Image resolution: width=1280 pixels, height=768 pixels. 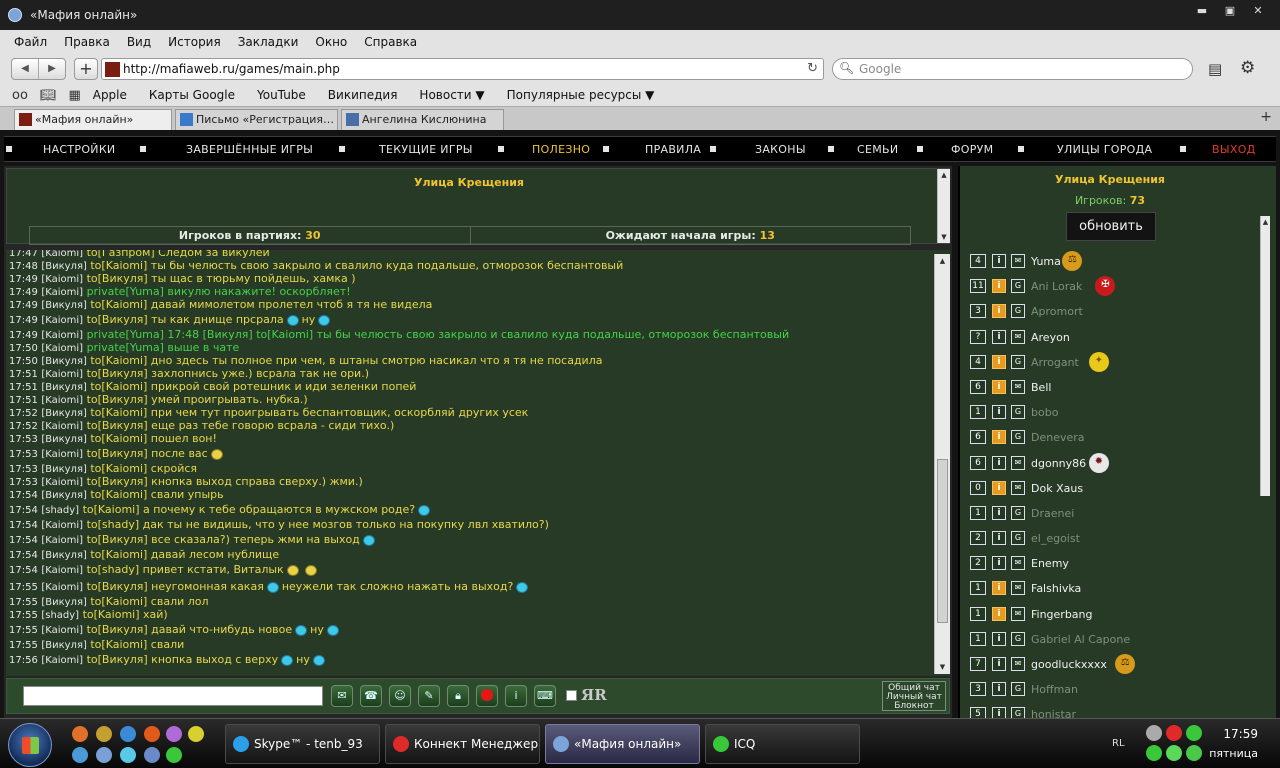 What do you see at coordinates (281, 95) in the screenshot?
I see `bookmark-youtube: YouTube` at bounding box center [281, 95].